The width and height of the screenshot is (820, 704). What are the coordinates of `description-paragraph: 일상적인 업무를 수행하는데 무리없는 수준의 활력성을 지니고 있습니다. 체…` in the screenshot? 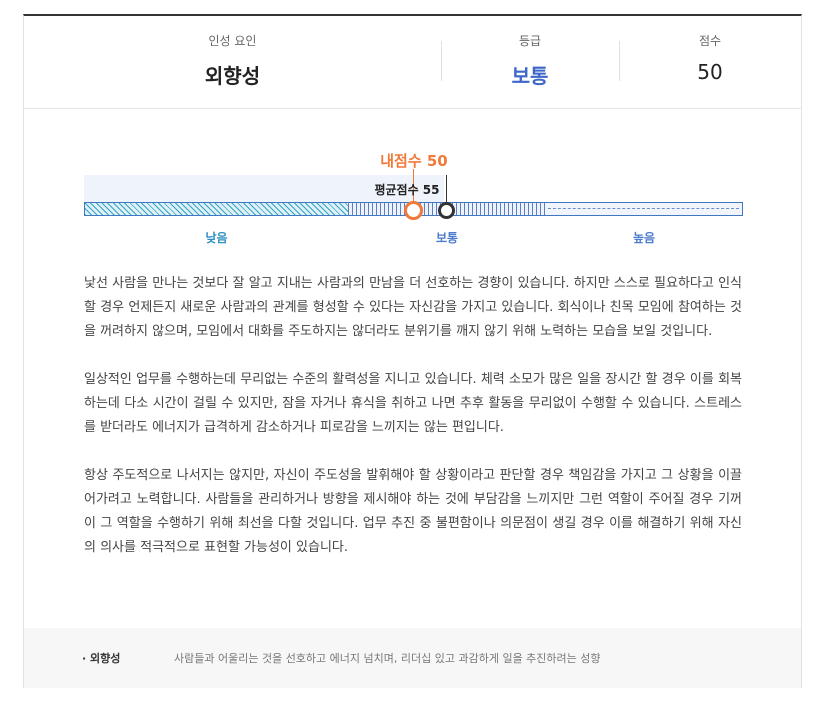 It's located at (413, 403).